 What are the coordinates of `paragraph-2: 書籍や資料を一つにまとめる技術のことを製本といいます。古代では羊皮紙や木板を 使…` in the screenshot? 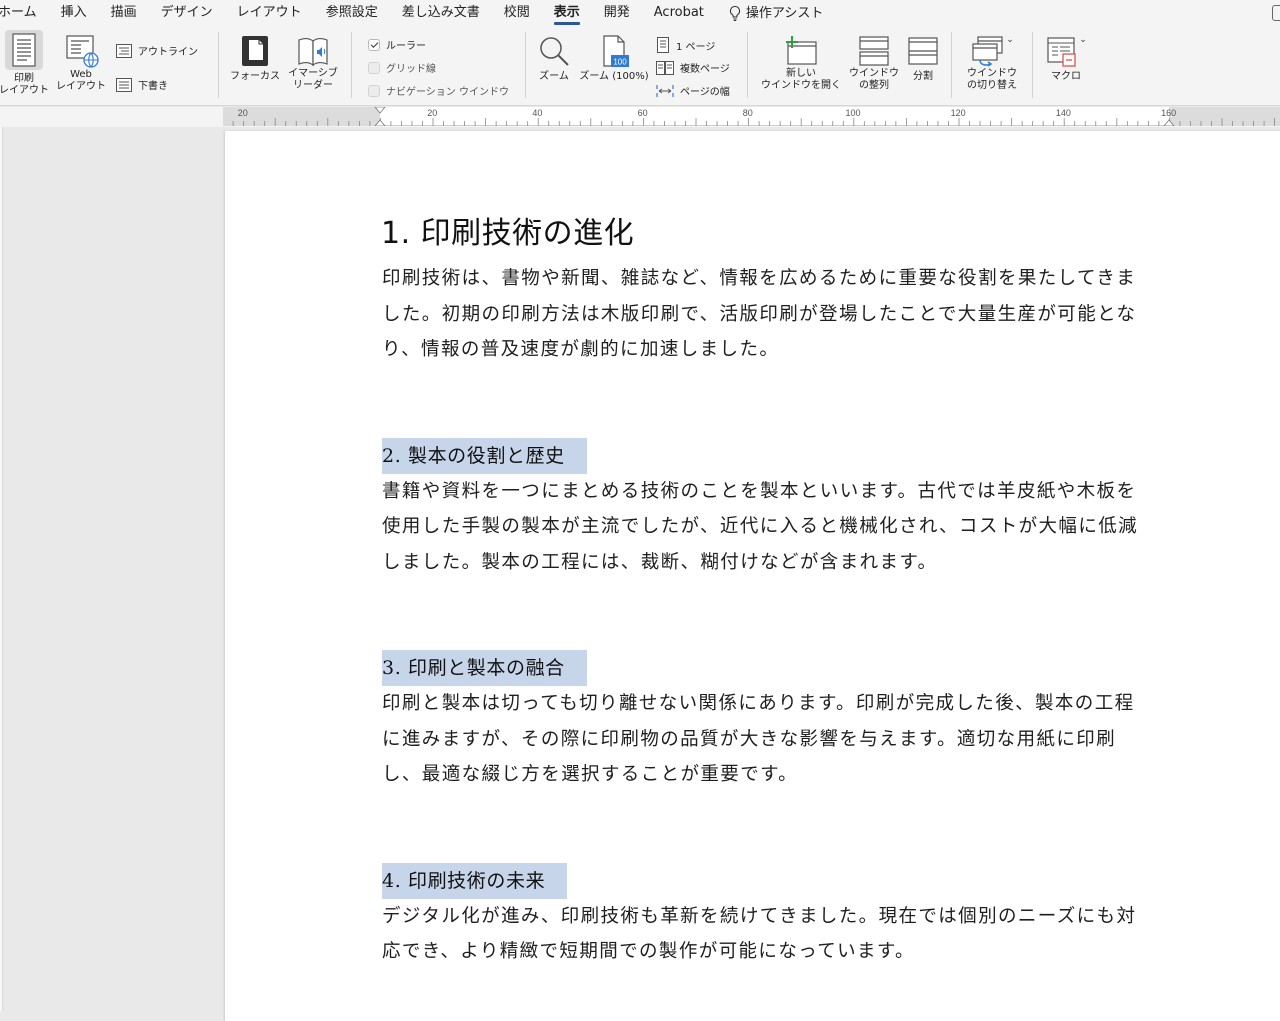 It's located at (777, 527).